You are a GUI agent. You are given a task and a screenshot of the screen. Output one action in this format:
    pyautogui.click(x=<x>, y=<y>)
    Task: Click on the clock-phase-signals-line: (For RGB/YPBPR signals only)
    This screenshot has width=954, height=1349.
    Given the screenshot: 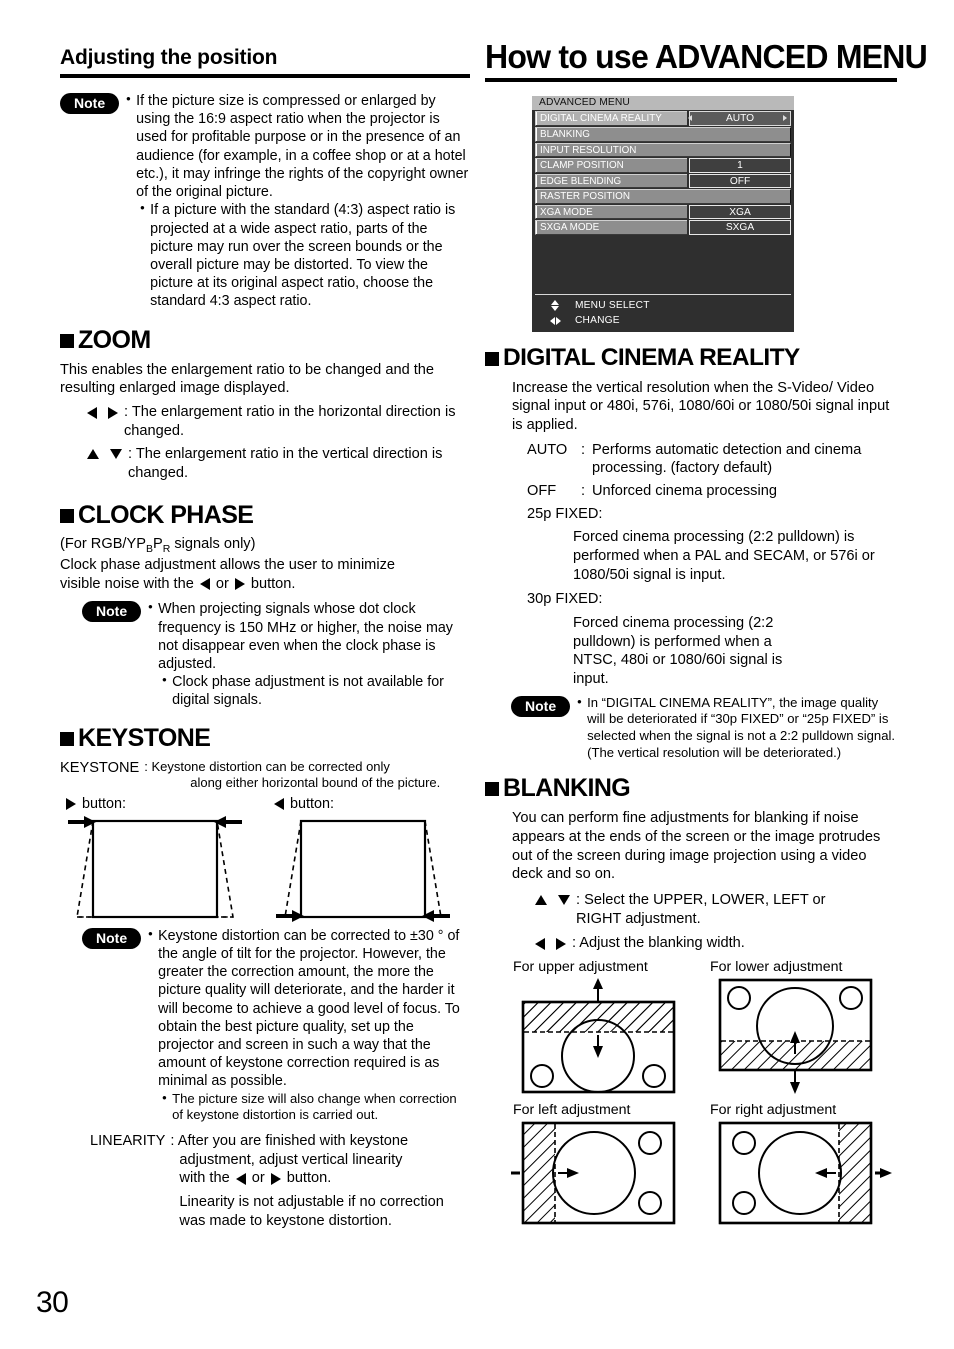 What is the action you would take?
    pyautogui.click(x=265, y=545)
    